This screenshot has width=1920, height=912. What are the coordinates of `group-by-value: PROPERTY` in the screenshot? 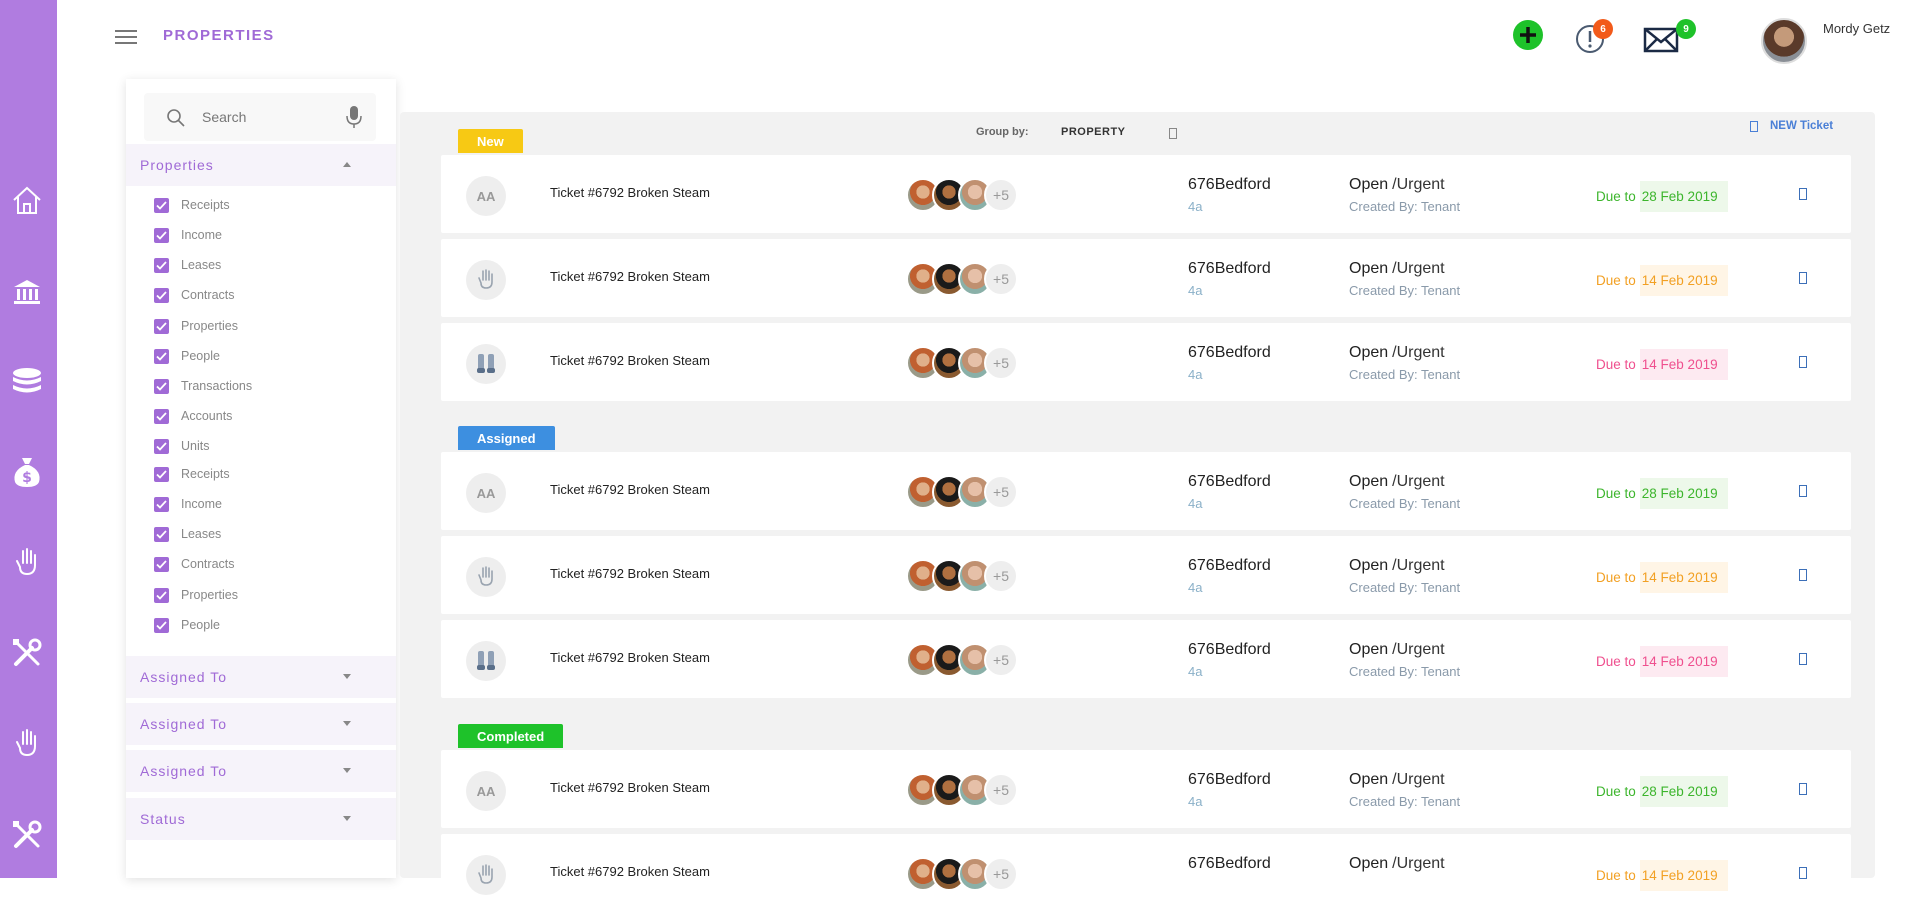 It's located at (1093, 132).